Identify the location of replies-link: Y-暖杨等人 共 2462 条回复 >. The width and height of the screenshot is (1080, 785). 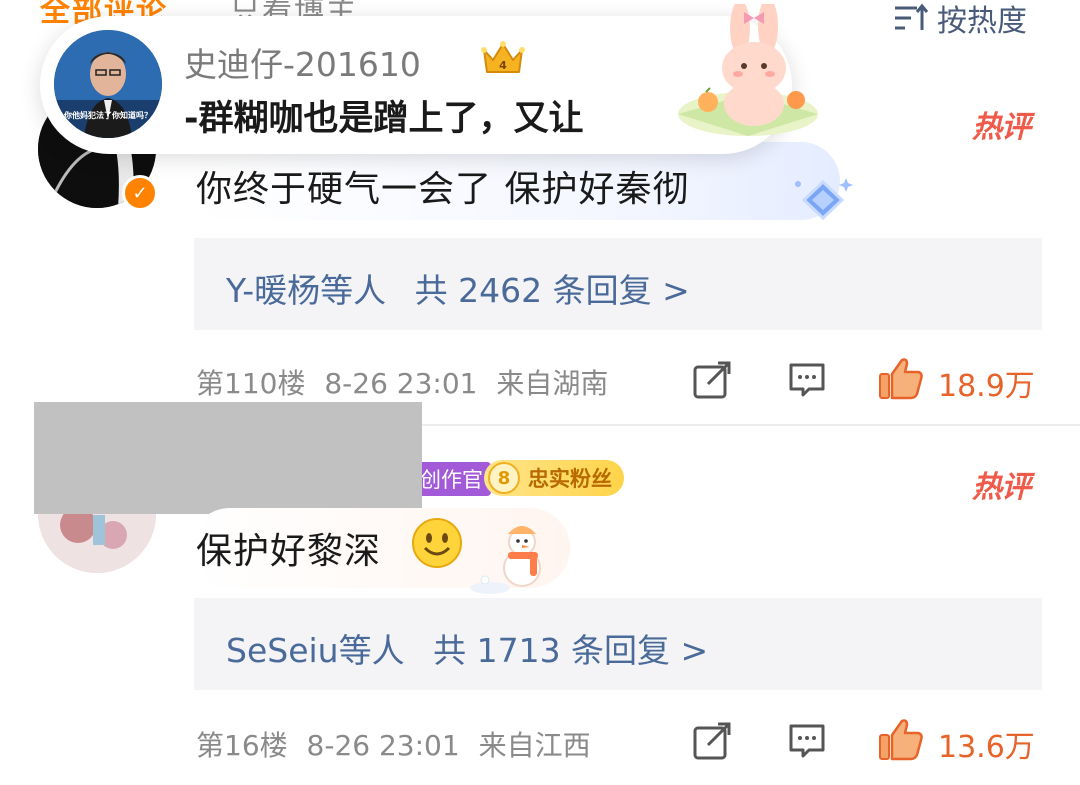
(618, 284).